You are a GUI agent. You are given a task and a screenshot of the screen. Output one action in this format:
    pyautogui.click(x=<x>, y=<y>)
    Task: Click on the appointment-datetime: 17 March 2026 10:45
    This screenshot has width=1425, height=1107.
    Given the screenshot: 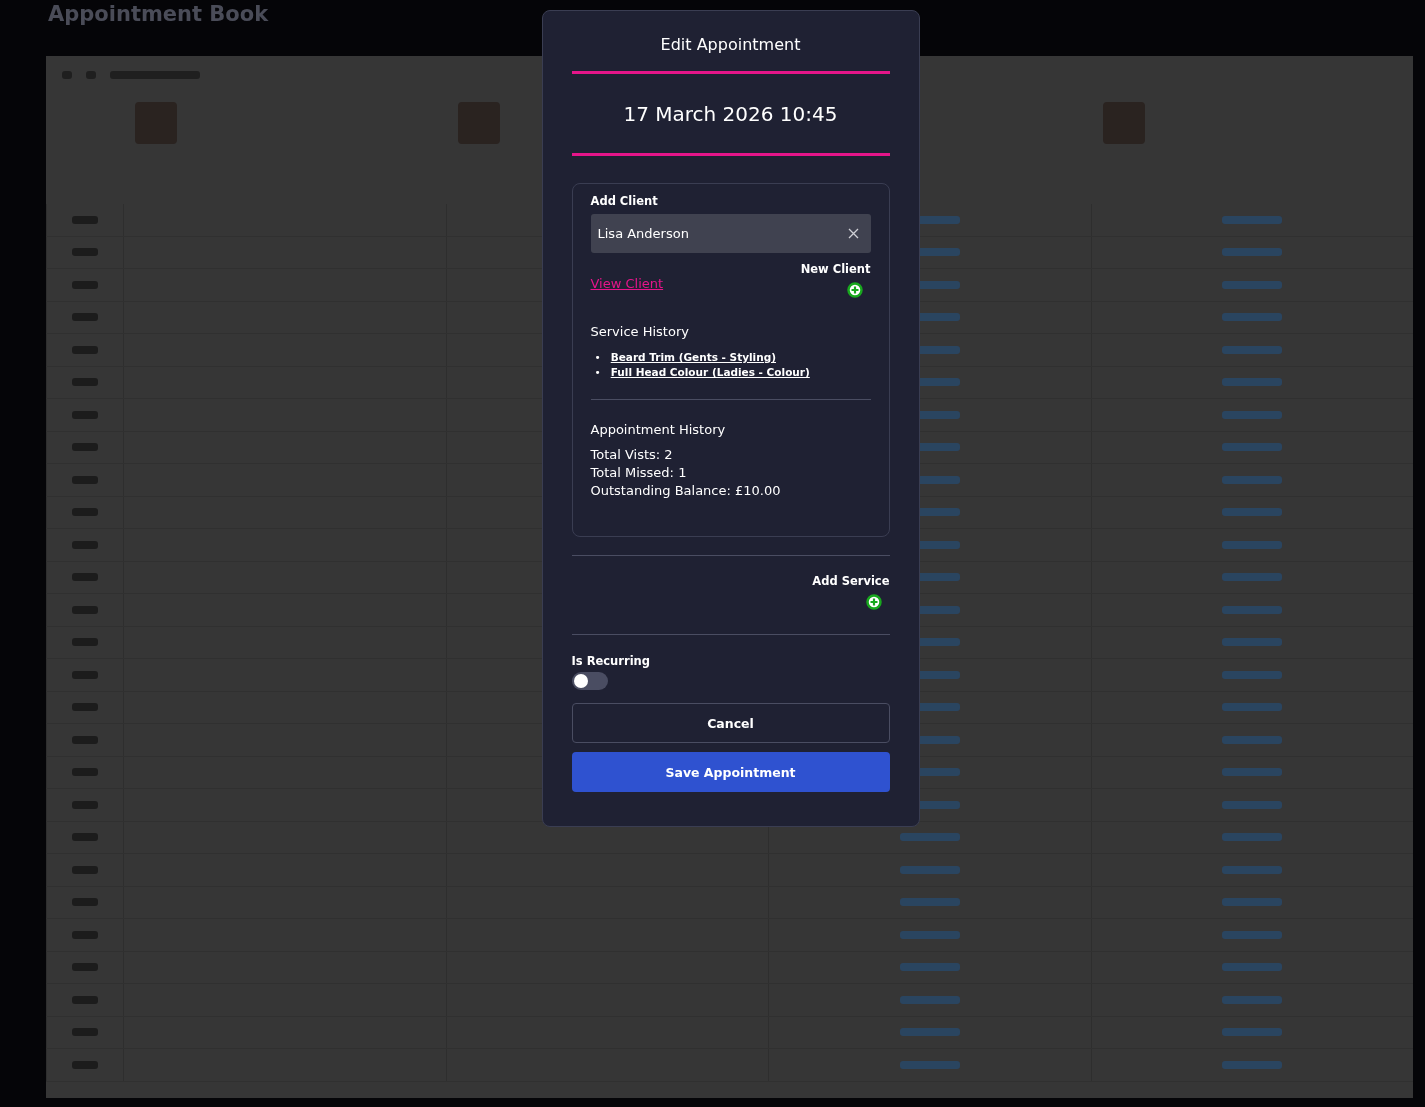 What is the action you would take?
    pyautogui.click(x=730, y=114)
    